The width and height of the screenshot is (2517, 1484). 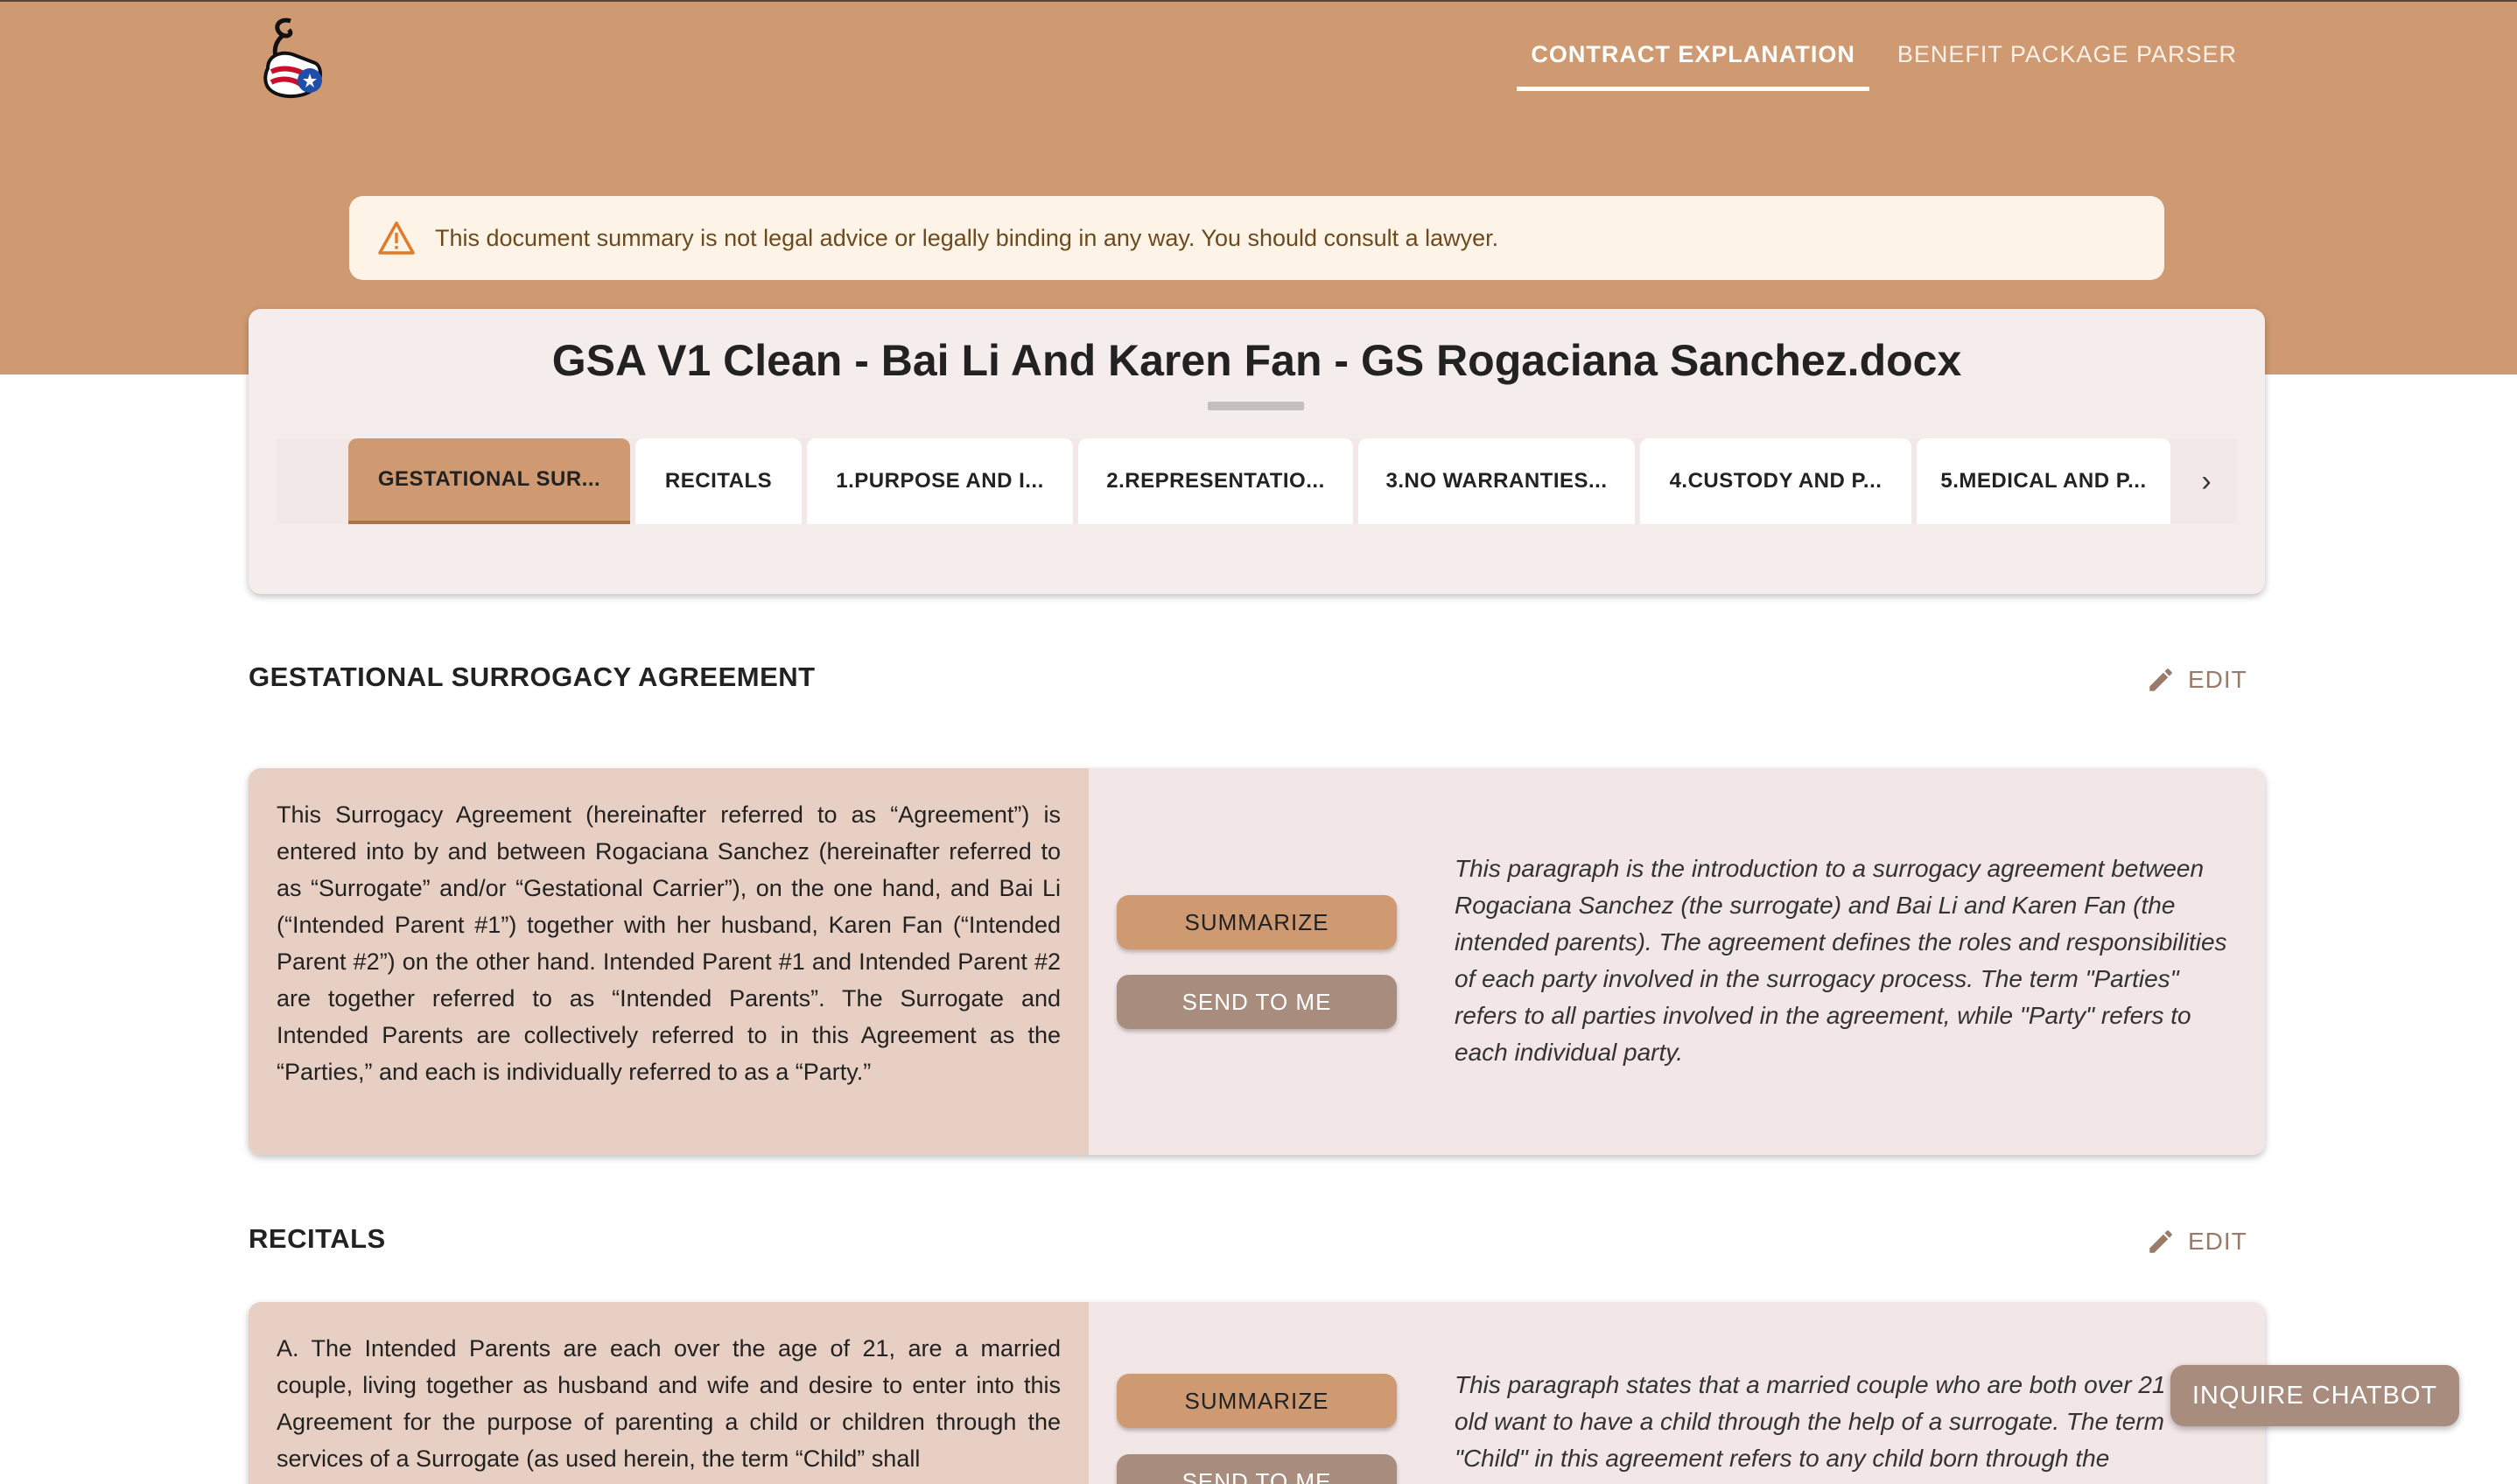 What do you see at coordinates (718, 481) in the screenshot?
I see `tab-recitals: RECITALS` at bounding box center [718, 481].